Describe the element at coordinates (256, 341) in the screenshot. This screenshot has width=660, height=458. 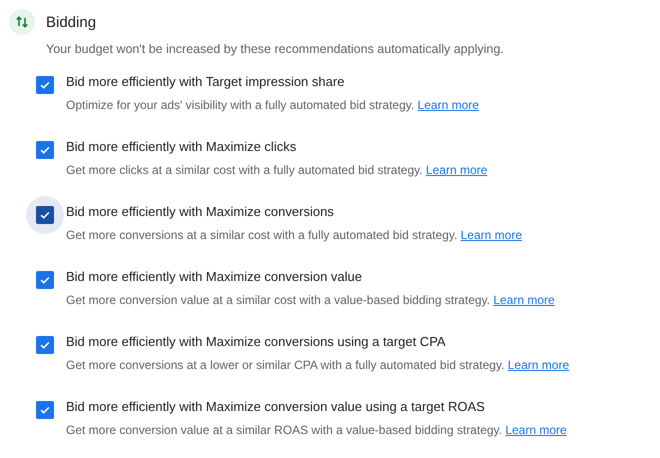
I see `option-label: Bid more efficiently with Maximize conversions using a target CPA` at that location.